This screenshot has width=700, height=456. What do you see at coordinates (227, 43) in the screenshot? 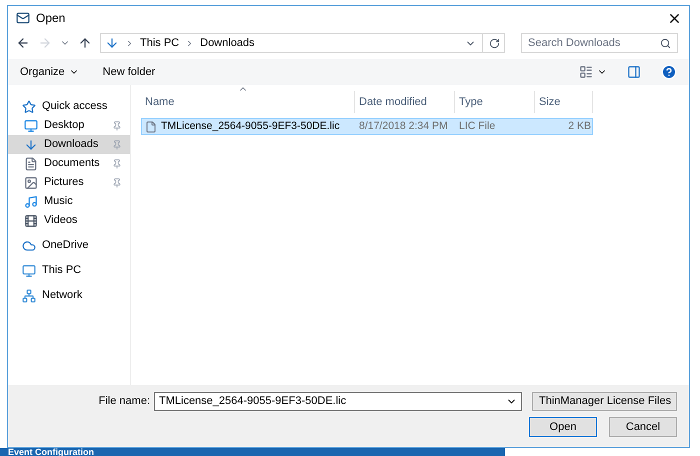
I see `breadcrumb: Downloads` at bounding box center [227, 43].